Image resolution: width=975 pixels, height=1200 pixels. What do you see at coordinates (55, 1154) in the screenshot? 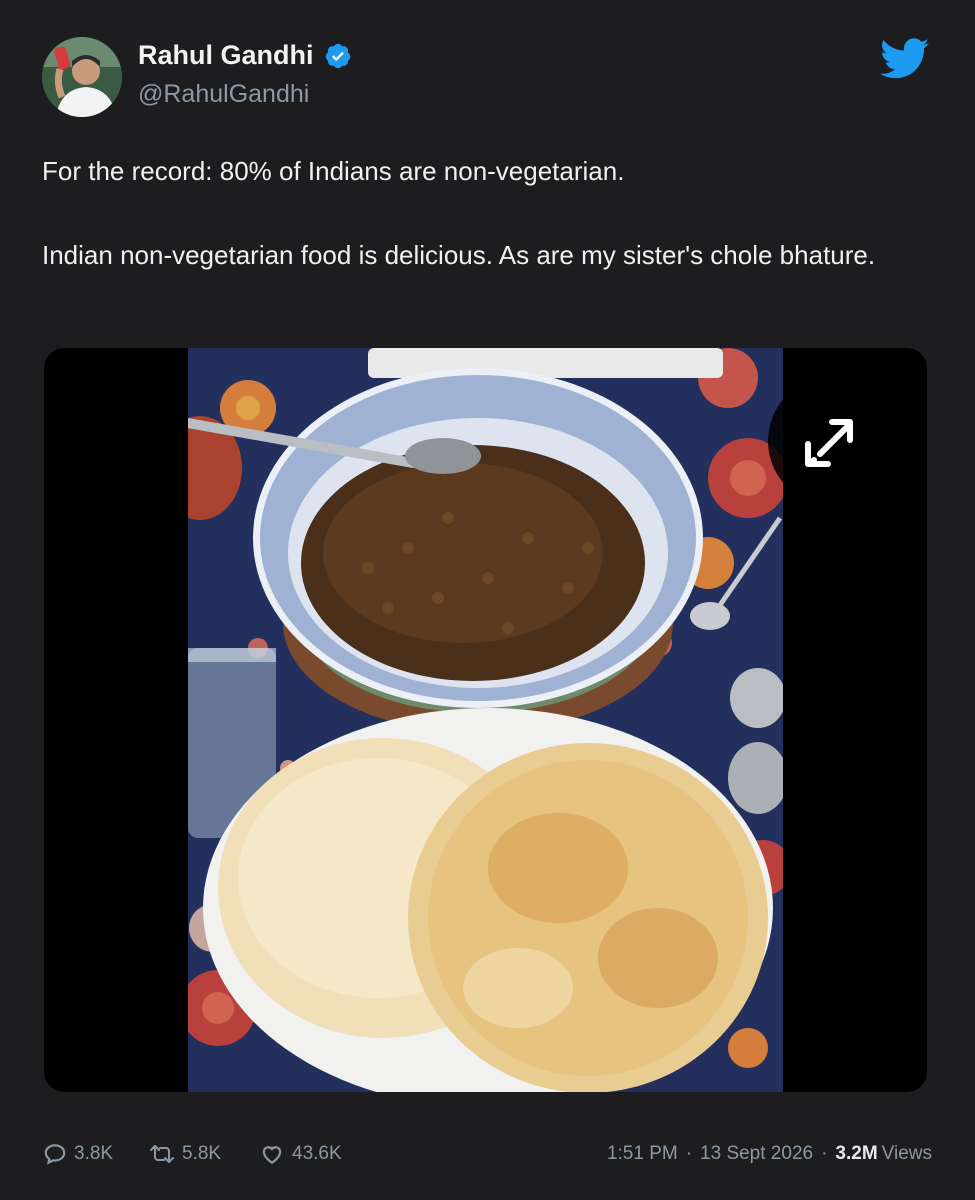
I see `reply-icon` at bounding box center [55, 1154].